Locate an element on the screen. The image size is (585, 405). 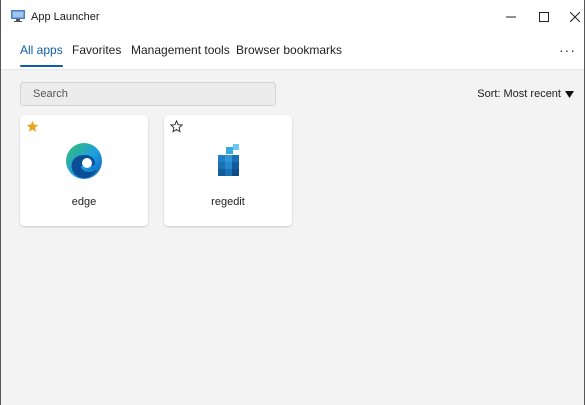
tab-browser-bookmarks: Browser bookmarks is located at coordinates (289, 54).